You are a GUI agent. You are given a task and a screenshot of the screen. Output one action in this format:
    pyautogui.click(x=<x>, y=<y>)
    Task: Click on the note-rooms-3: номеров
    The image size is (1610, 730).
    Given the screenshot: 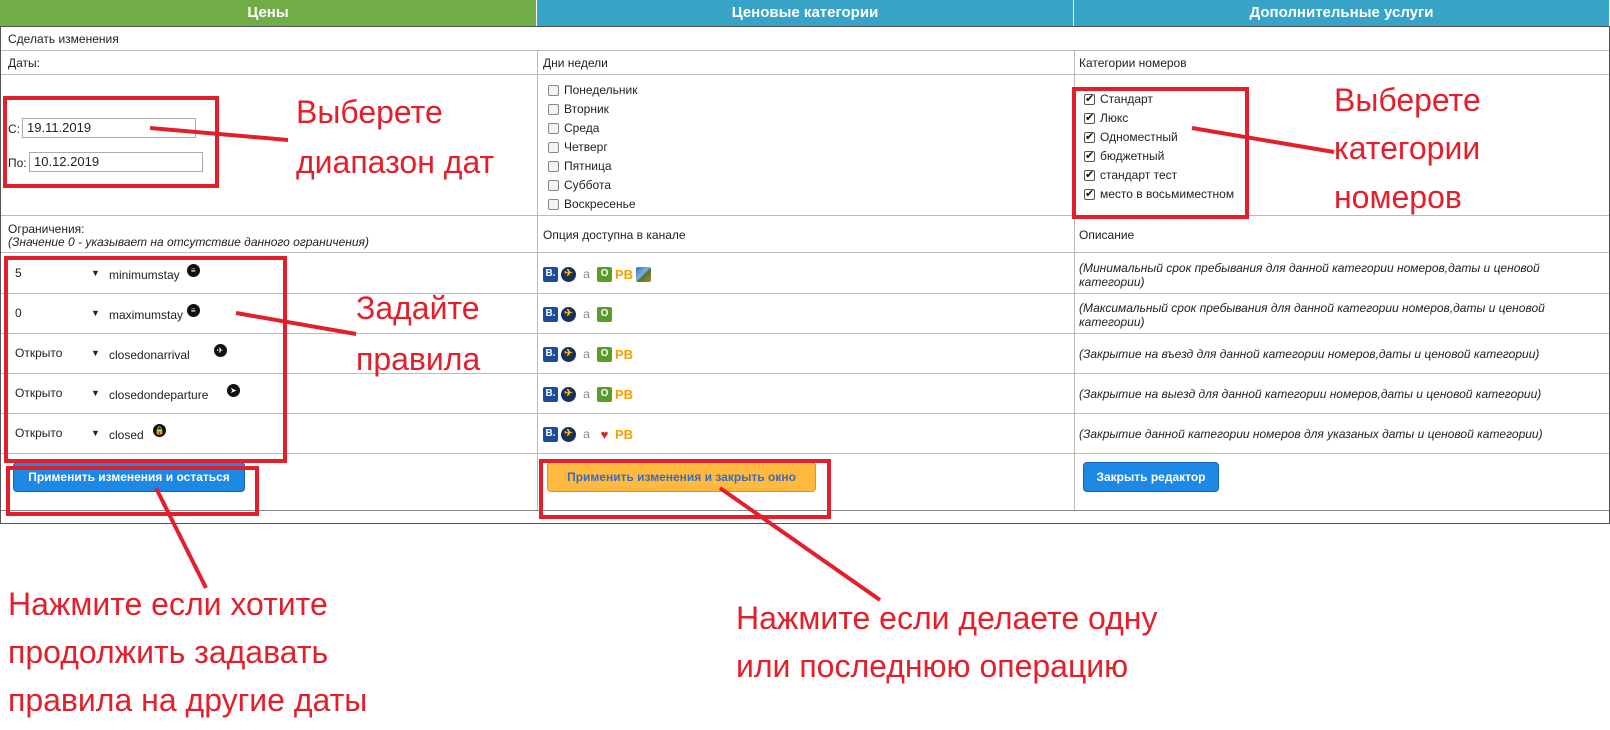 What is the action you would take?
    pyautogui.click(x=1398, y=197)
    